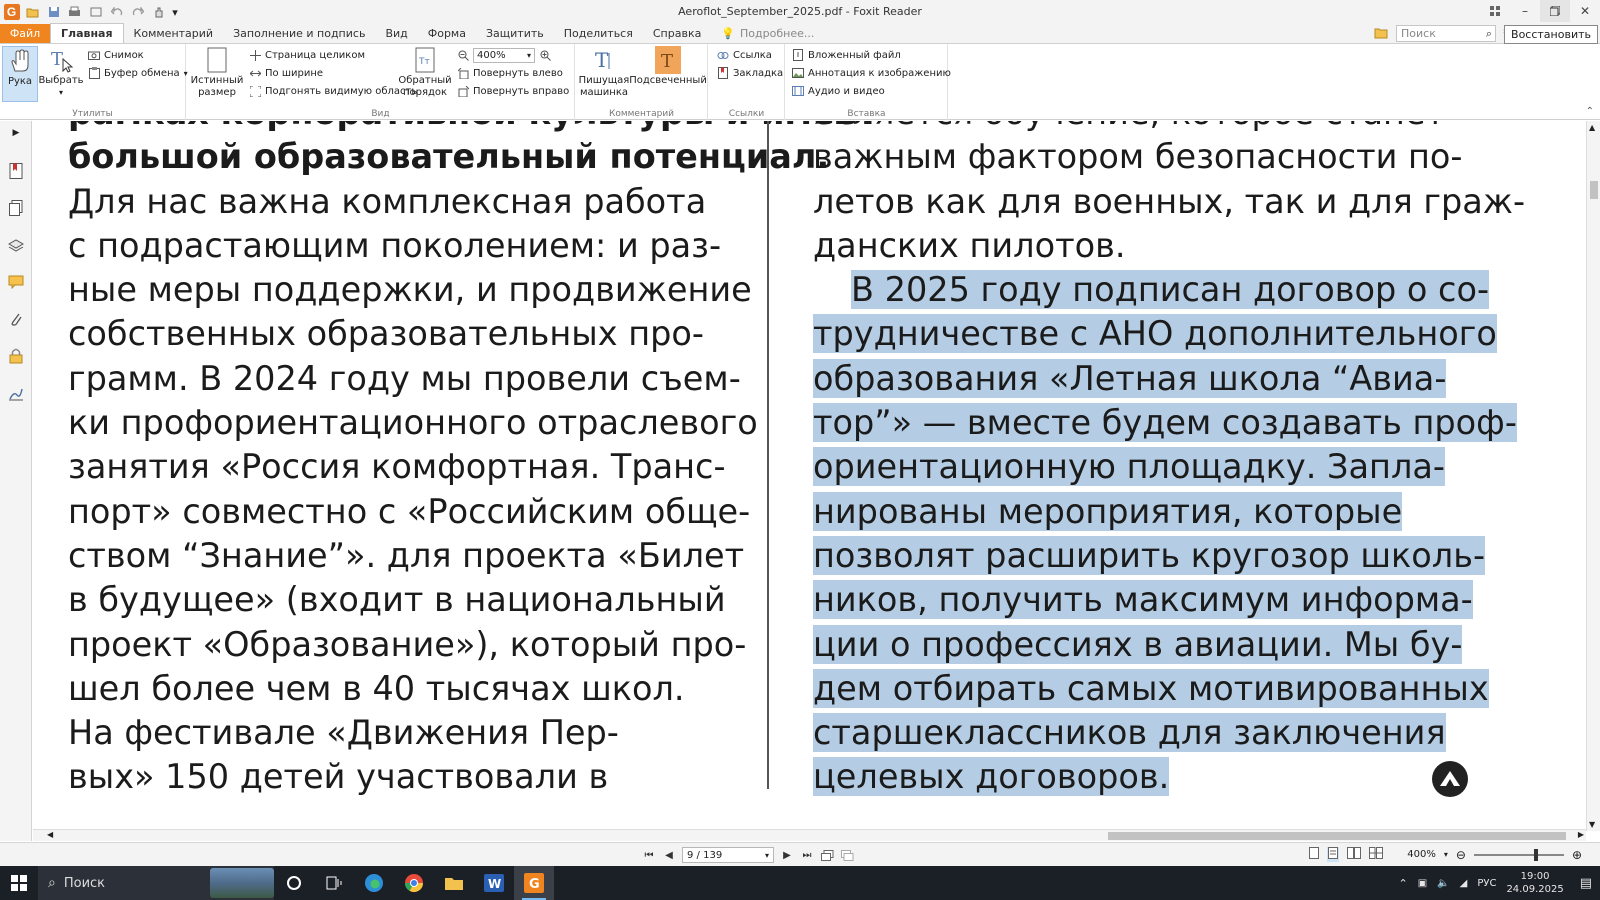  Describe the element at coordinates (374, 883) in the screenshot. I see `edge-browser-icon` at that location.